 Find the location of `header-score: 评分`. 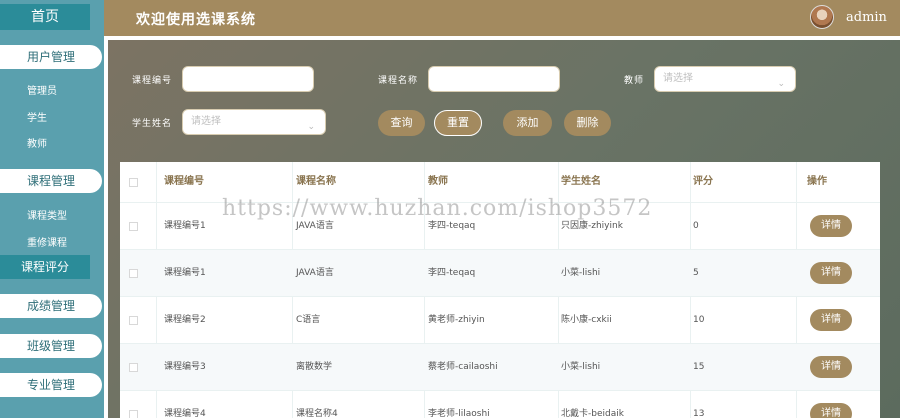

header-score: 评分 is located at coordinates (703, 182).